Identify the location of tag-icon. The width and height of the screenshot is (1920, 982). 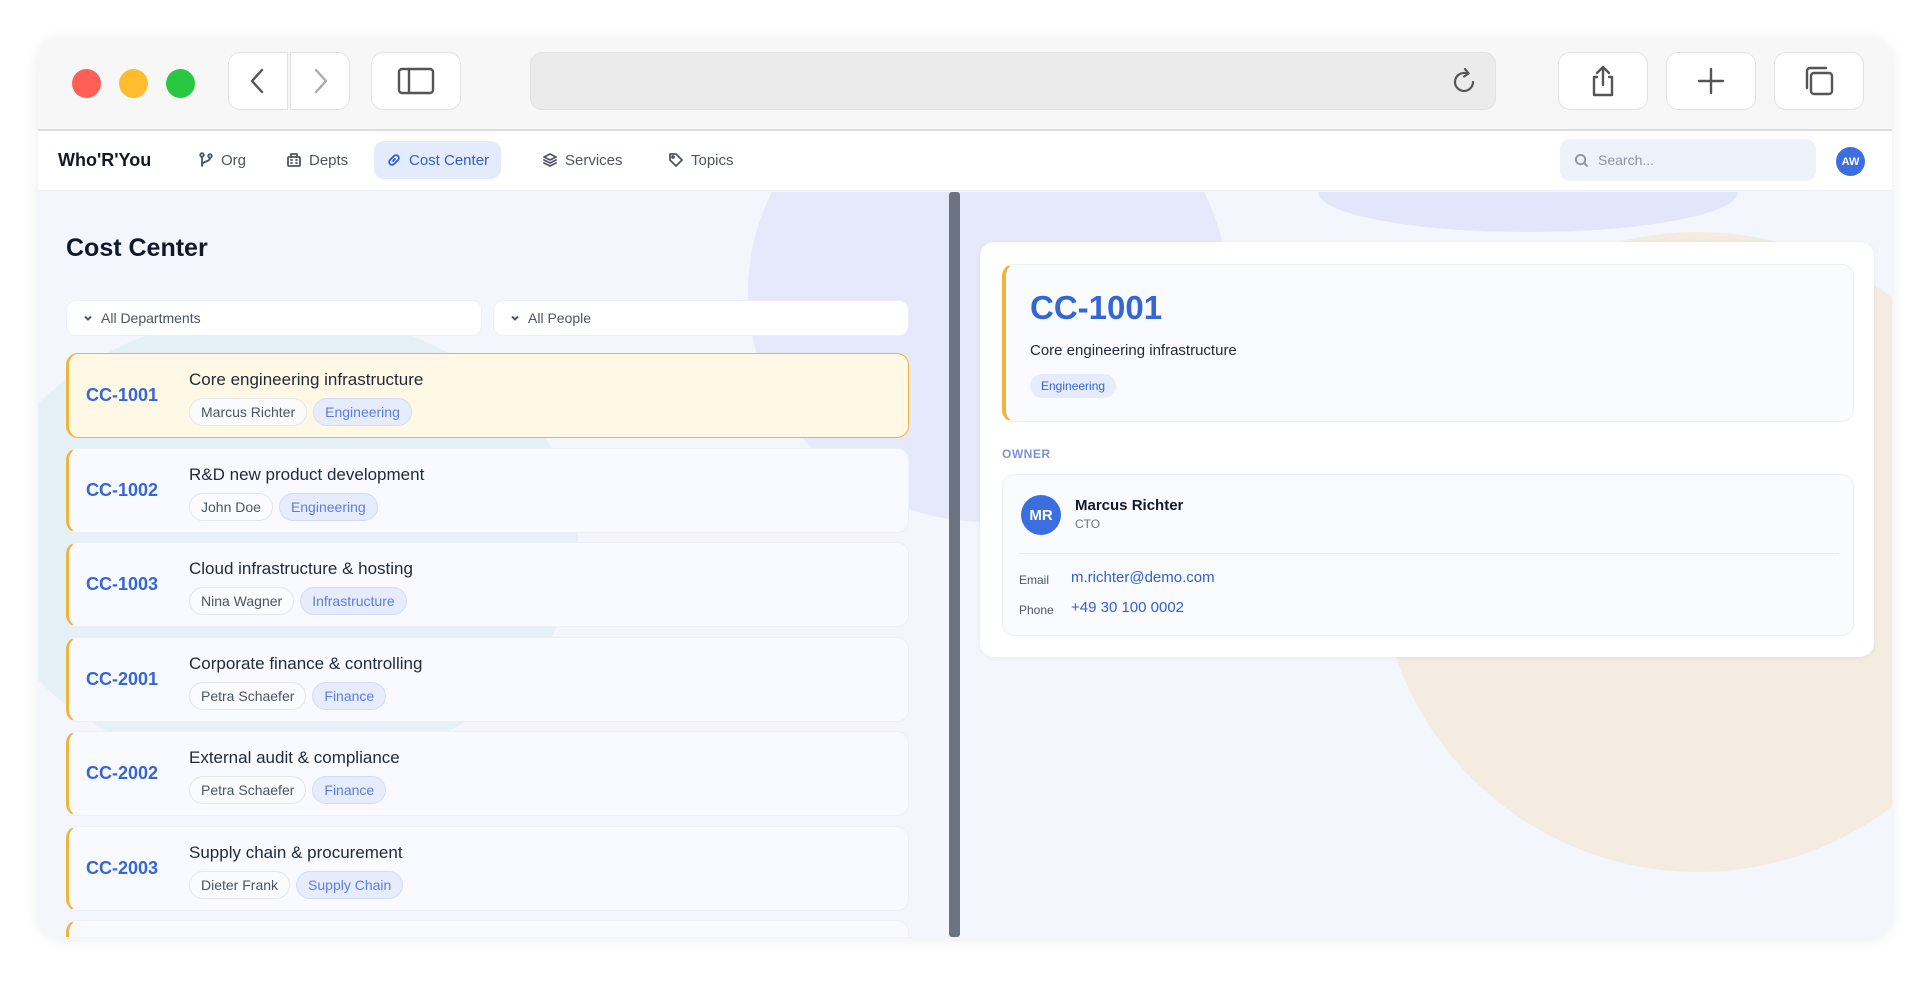
(676, 160).